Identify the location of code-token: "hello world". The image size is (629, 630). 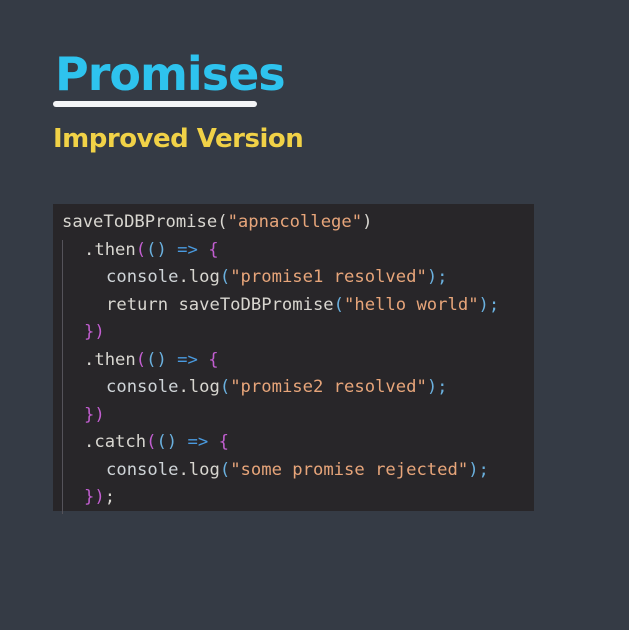
(411, 304).